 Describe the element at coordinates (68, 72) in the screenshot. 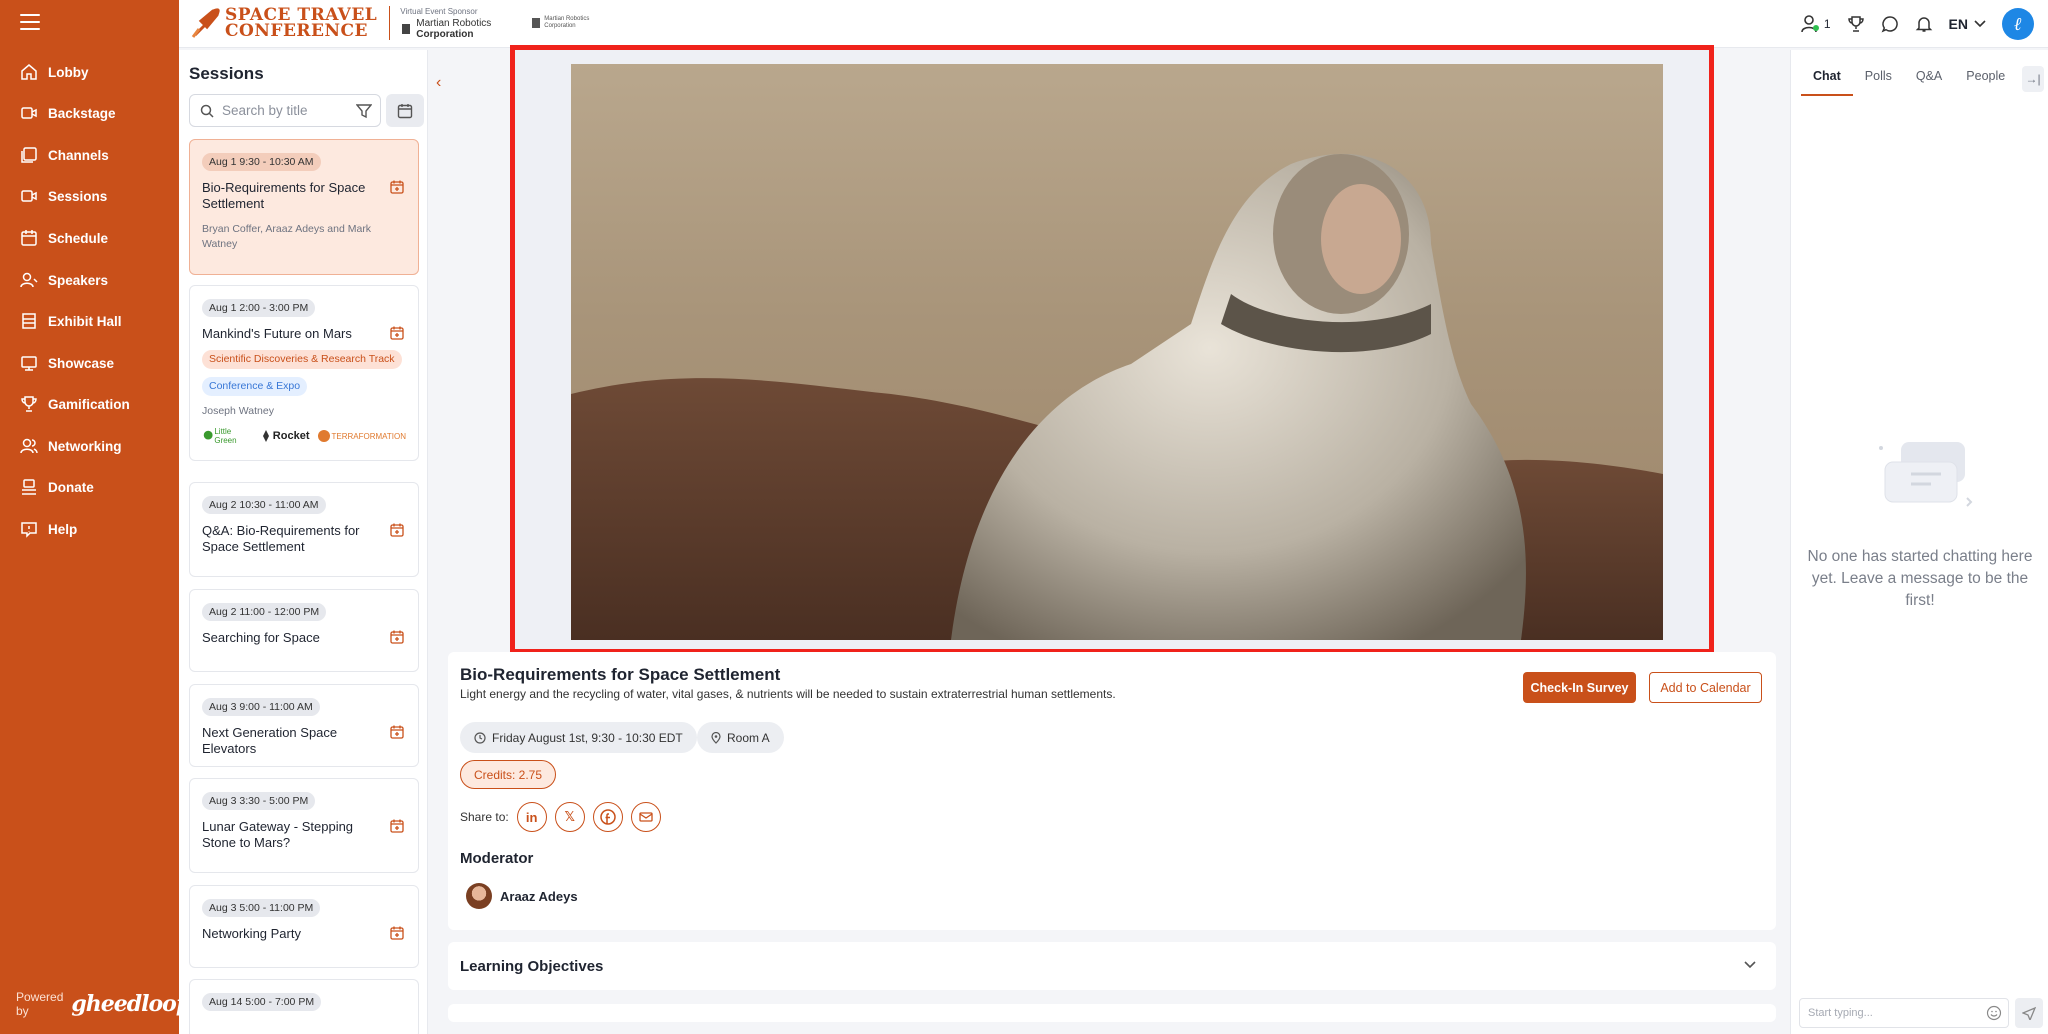

I see `nav-item-label: Lobby` at that location.